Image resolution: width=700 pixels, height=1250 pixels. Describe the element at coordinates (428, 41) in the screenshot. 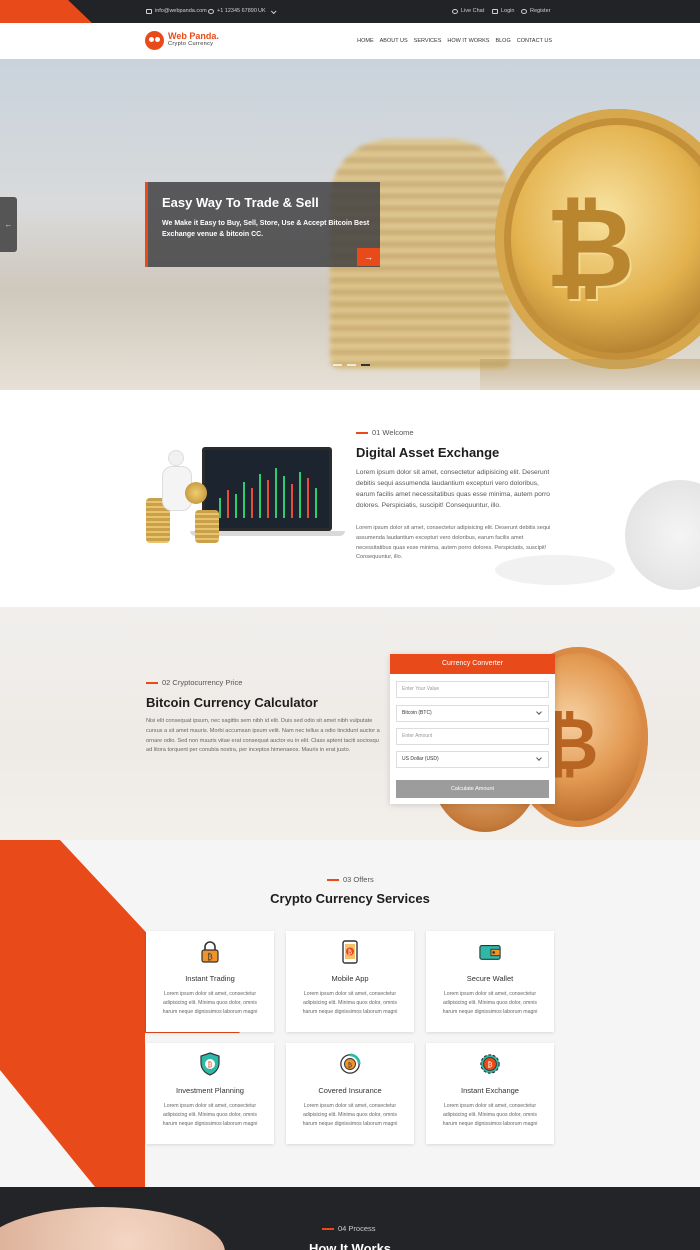

I see `nav-services: SERVICES` at that location.